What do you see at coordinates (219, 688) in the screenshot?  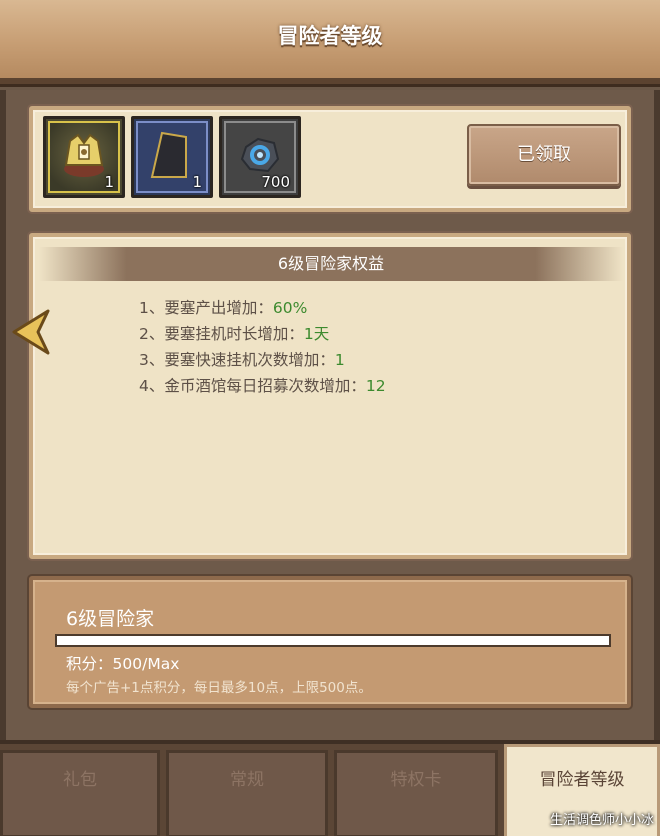 I see `score-hint: 每个广告+1点积分，每日最多10点，上限500点。` at bounding box center [219, 688].